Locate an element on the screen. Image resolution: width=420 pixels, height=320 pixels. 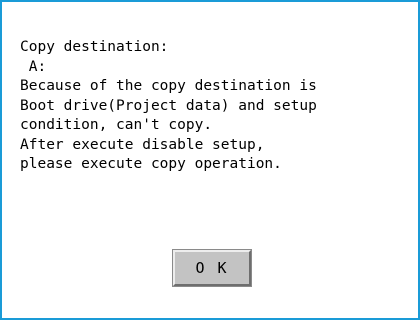
message-line-copy-destination: Copy destination: is located at coordinates (94, 47).